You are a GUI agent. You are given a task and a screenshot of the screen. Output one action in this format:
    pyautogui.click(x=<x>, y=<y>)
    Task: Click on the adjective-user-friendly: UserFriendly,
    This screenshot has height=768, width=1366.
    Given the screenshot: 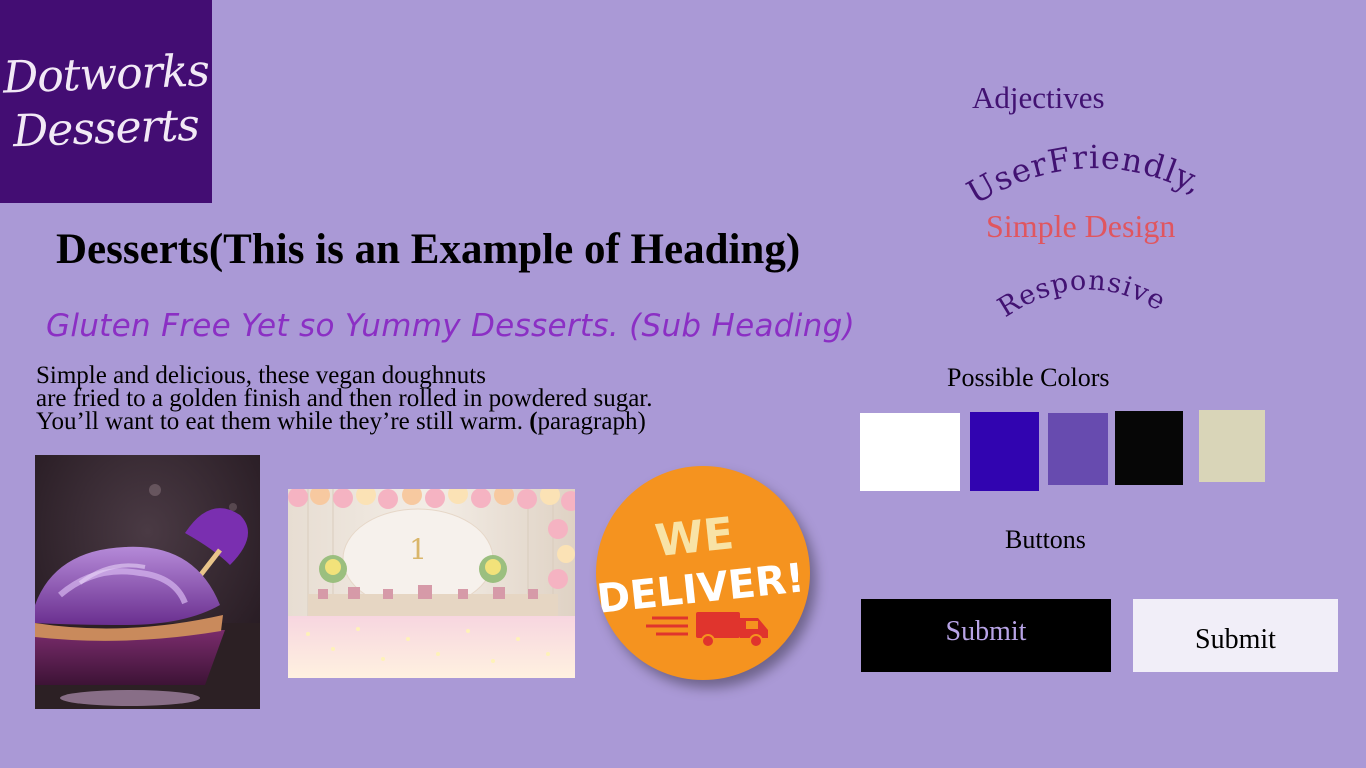 What is the action you would take?
    pyautogui.click(x=1084, y=175)
    